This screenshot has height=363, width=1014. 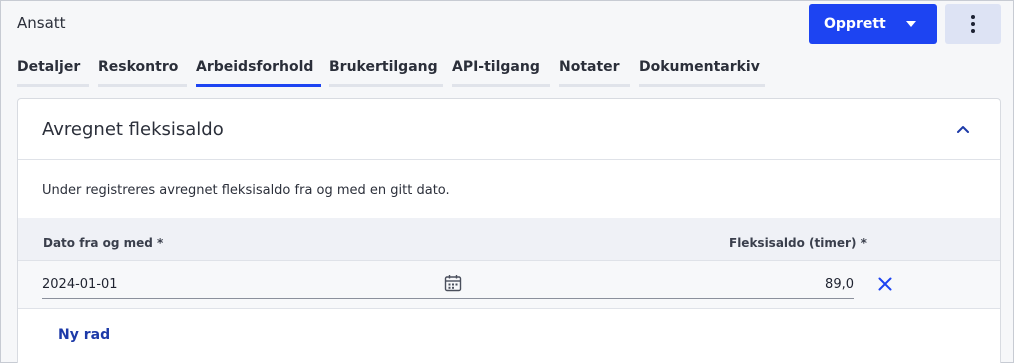 I want to click on panel-title: Avregnet fleksisaldo, so click(x=133, y=129).